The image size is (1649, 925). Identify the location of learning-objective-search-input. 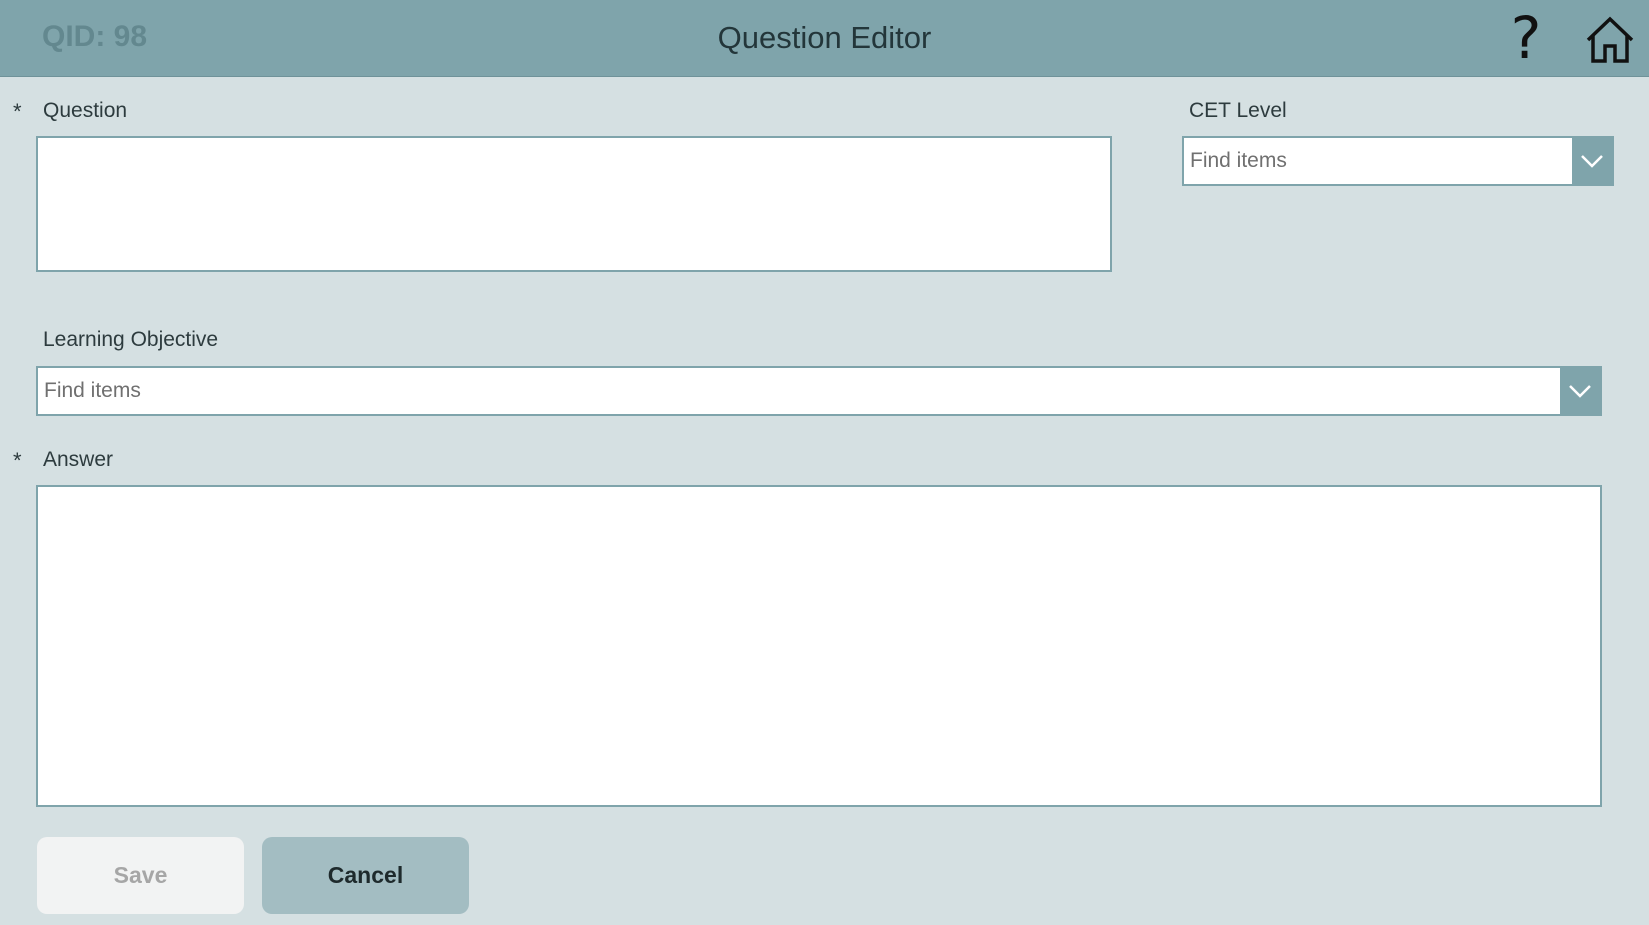
(799, 391).